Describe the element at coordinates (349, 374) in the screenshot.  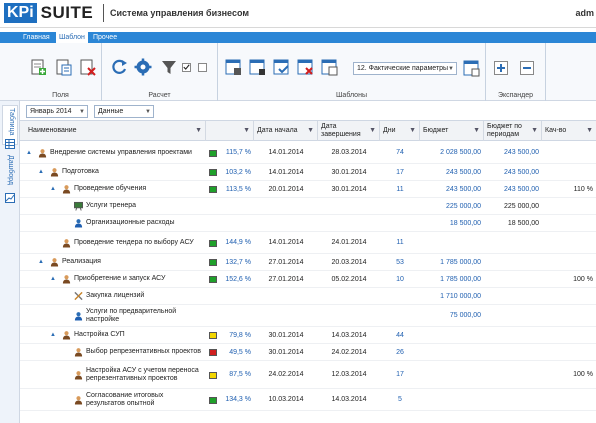
I see `end-date: 12.03.2014` at that location.